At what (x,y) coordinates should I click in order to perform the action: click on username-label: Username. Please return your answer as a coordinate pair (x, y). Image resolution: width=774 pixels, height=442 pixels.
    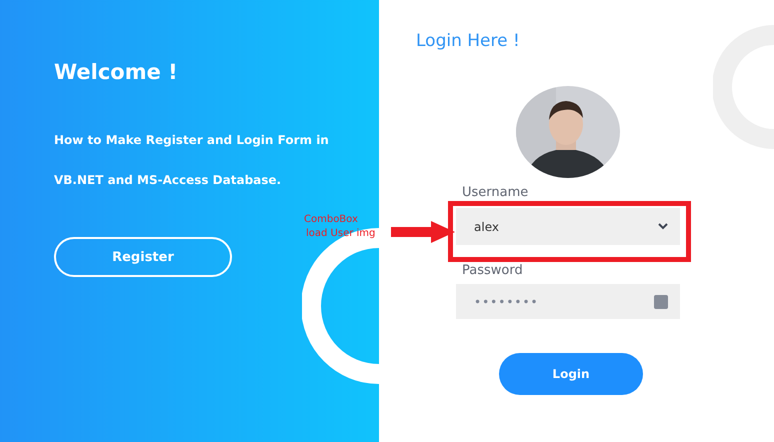
    Looking at the image, I should click on (495, 192).